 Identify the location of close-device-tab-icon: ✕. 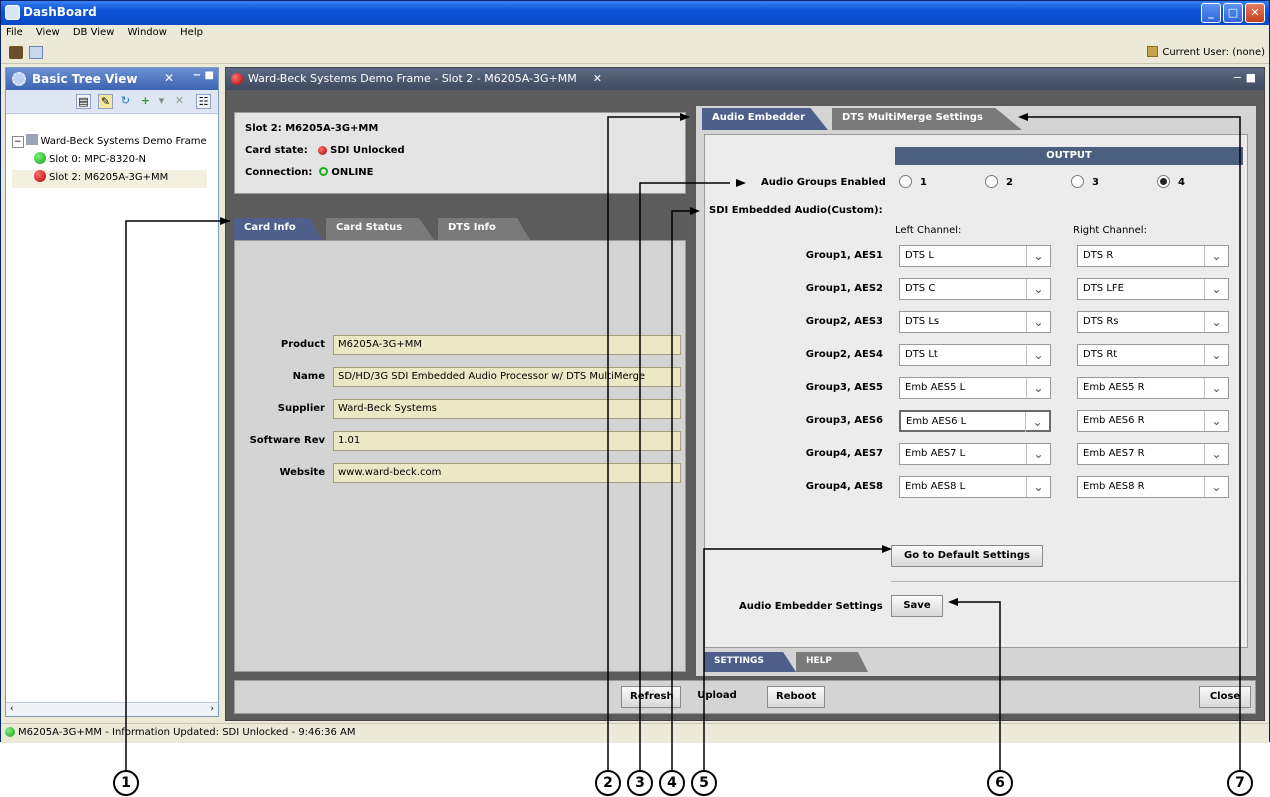
(597, 78).